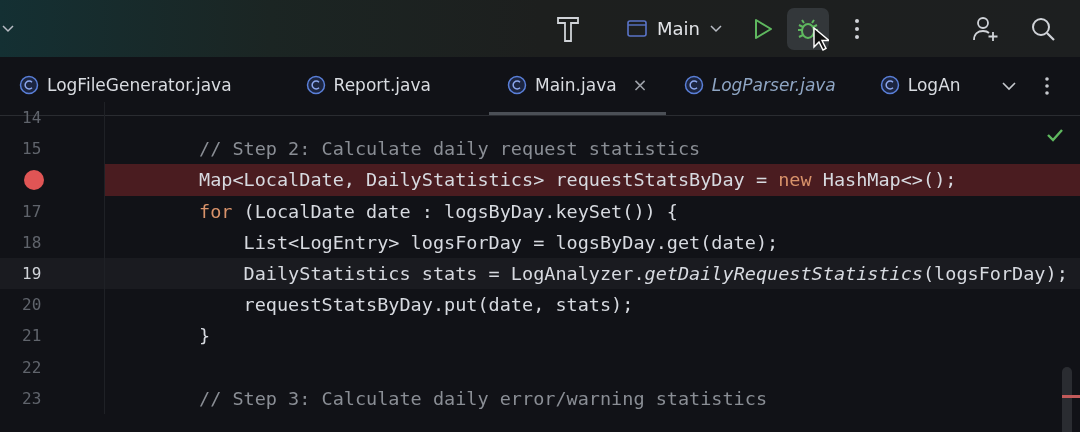  I want to click on tab-label: LogFileGenerator.java, so click(139, 84).